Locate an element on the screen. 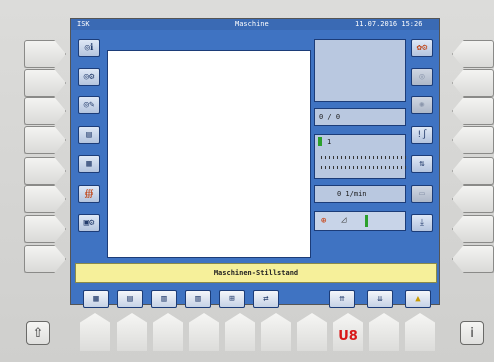 This screenshot has width=494, height=362. frame-icon: ⊞ is located at coordinates (232, 299).